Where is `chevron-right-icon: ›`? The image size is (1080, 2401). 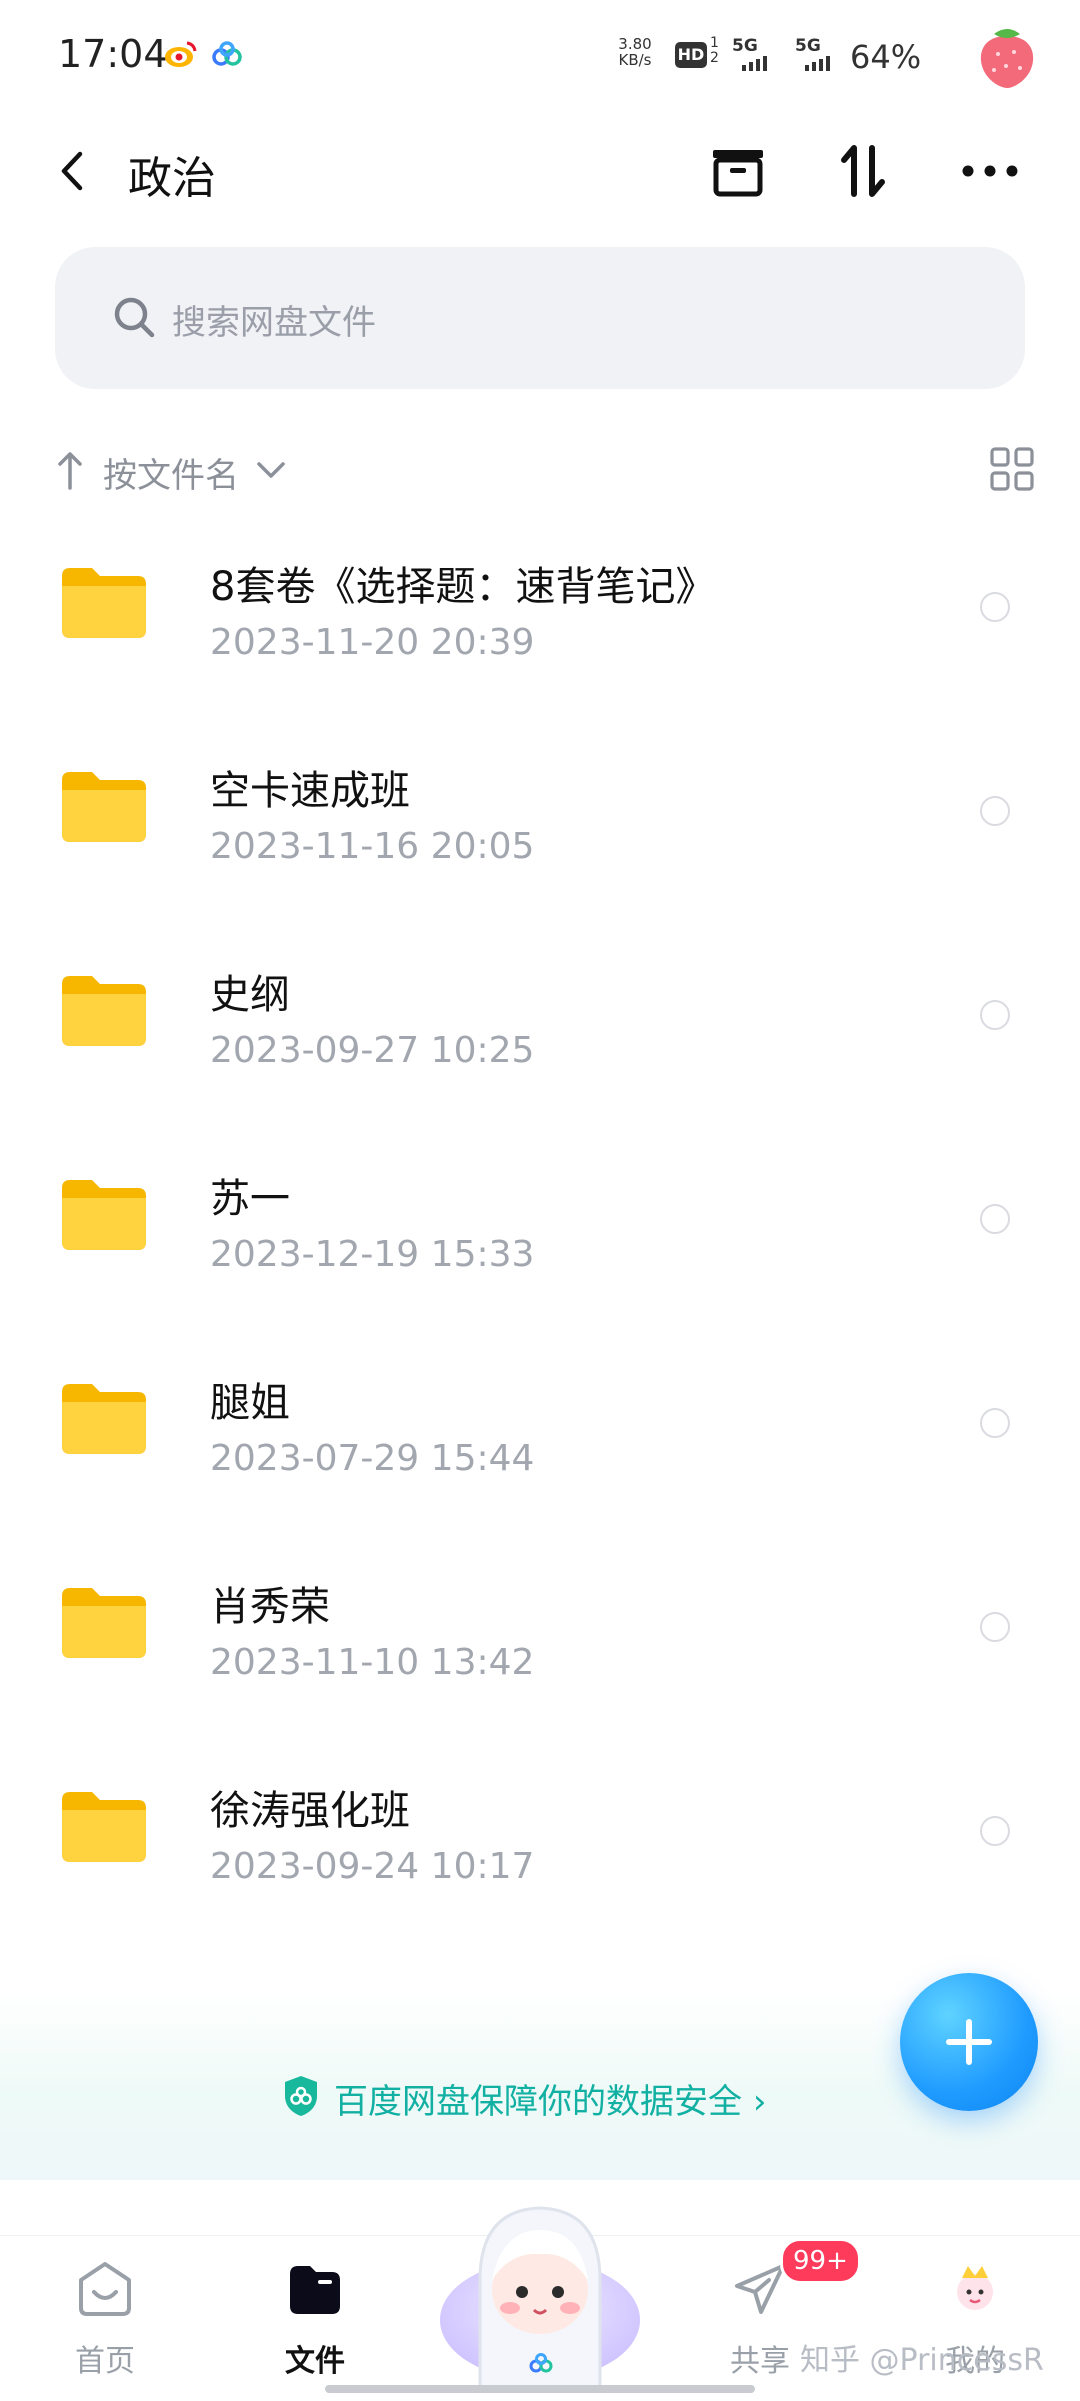 chevron-right-icon: › is located at coordinates (759, 2102).